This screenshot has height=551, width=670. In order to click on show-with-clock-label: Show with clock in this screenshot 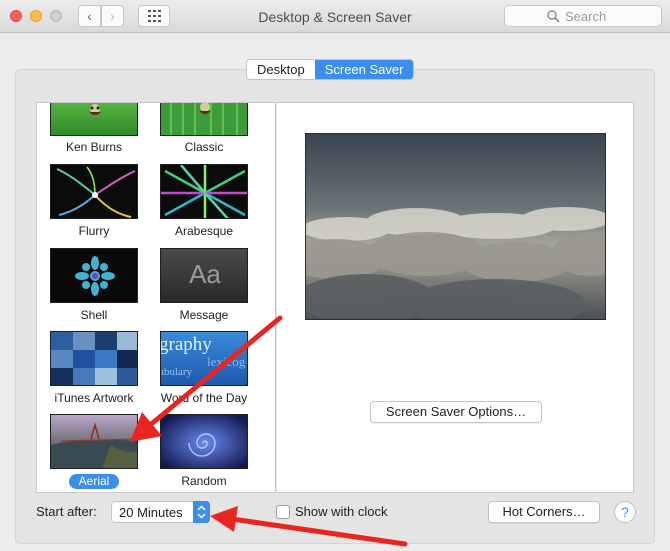, I will do `click(341, 511)`.